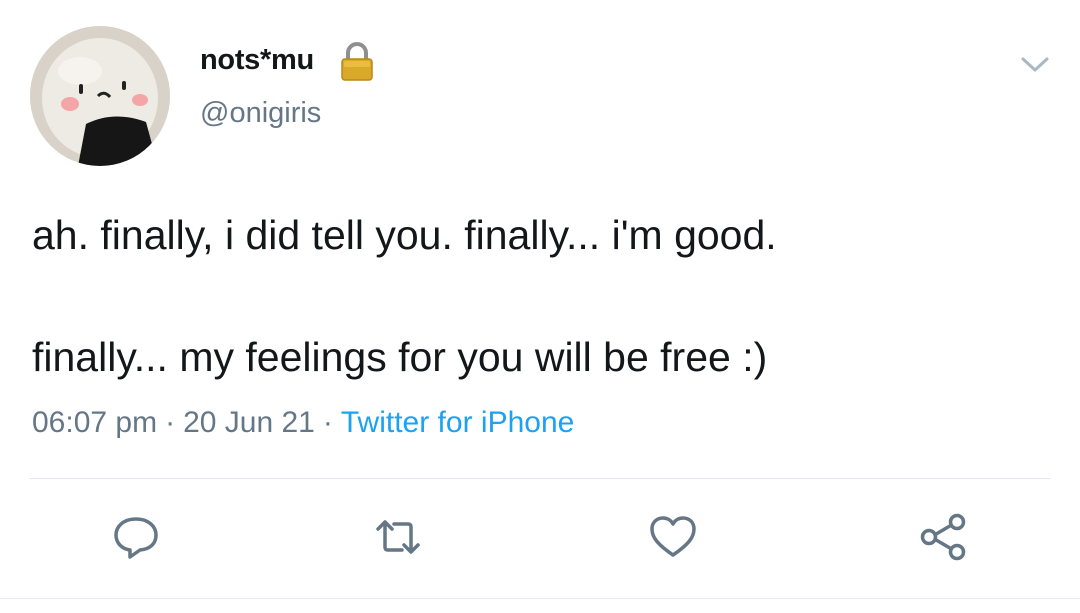 The height and width of the screenshot is (613, 1080). I want to click on comment-icon, so click(136, 538).